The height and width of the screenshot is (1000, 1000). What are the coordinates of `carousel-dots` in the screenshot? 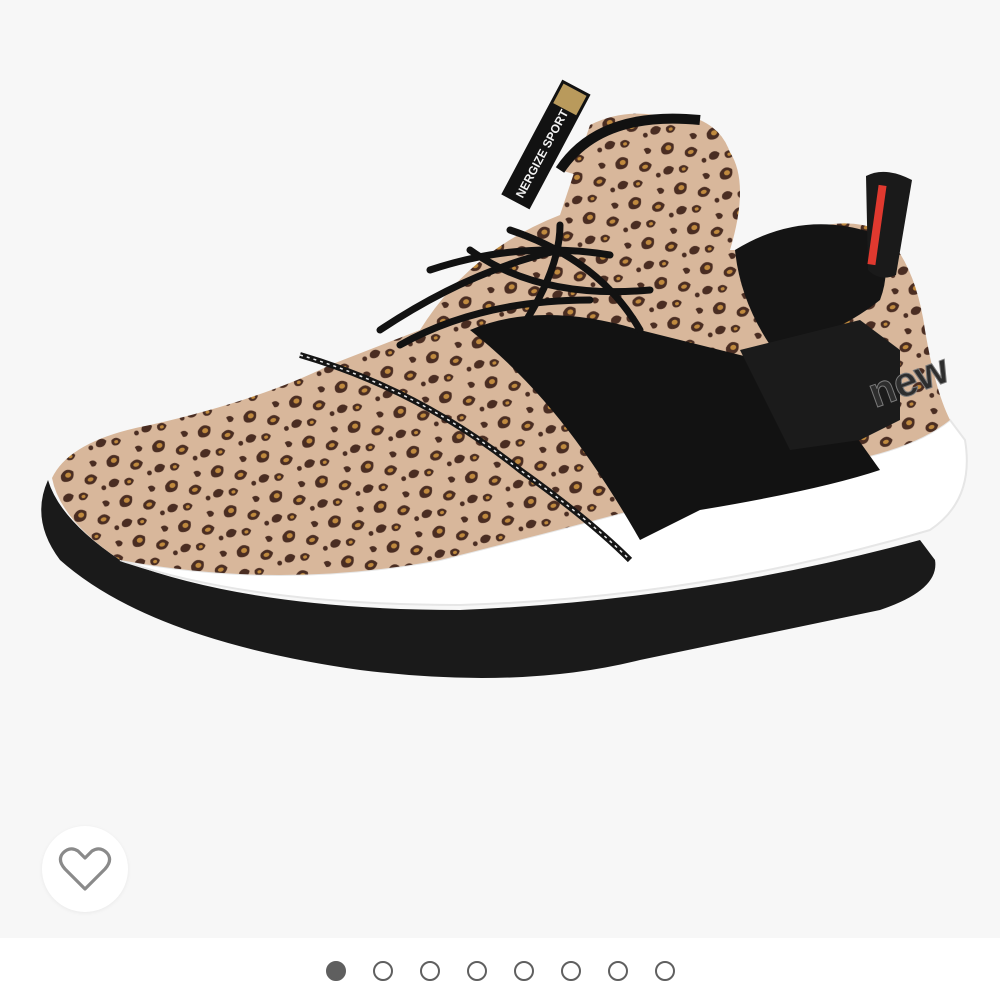 It's located at (500, 971).